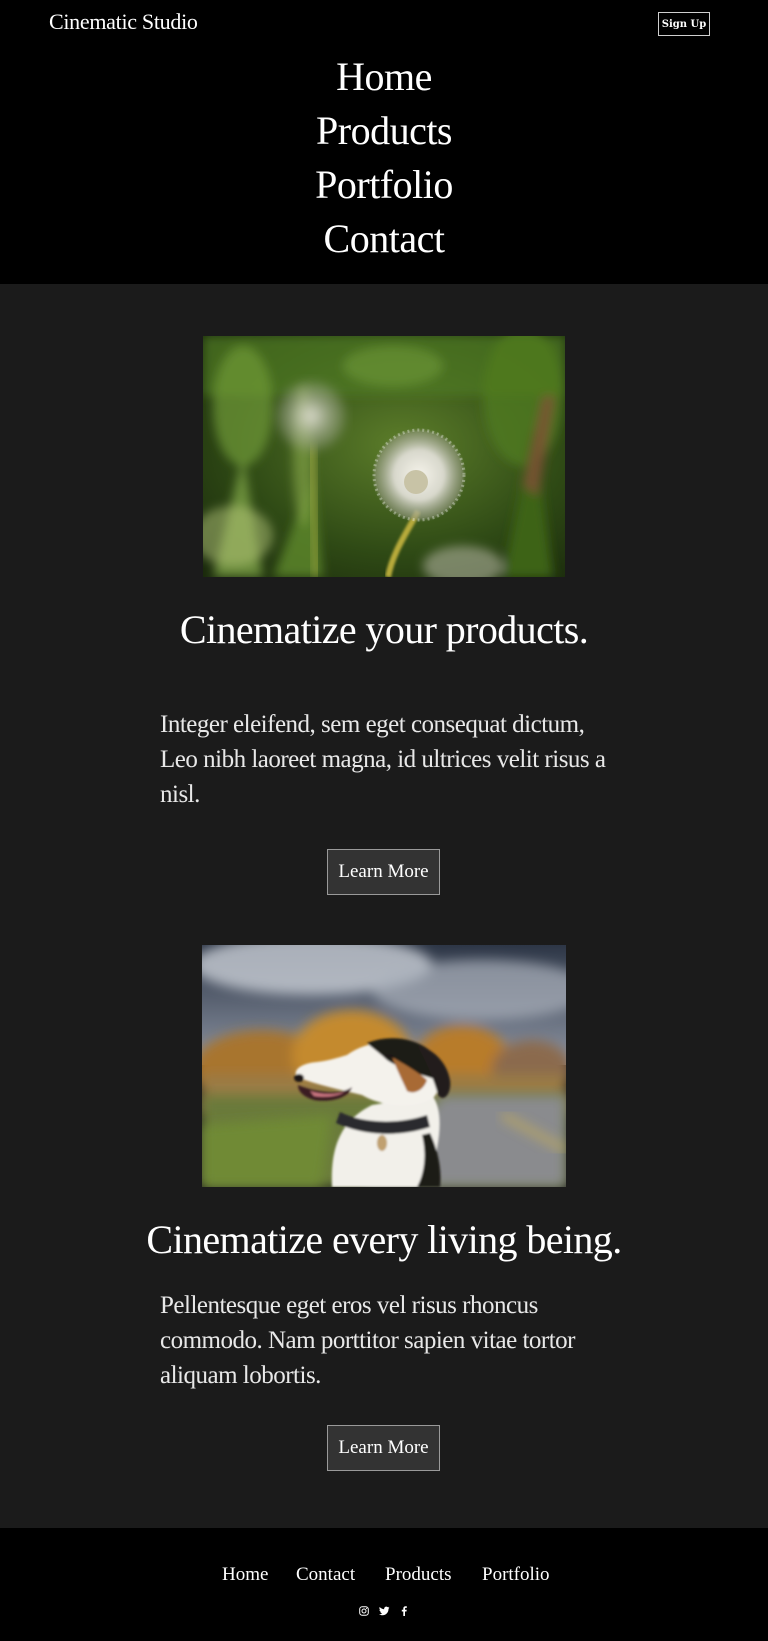 The height and width of the screenshot is (1641, 768). Describe the element at coordinates (418, 1575) in the screenshot. I see `footer-link-products: Products` at that location.